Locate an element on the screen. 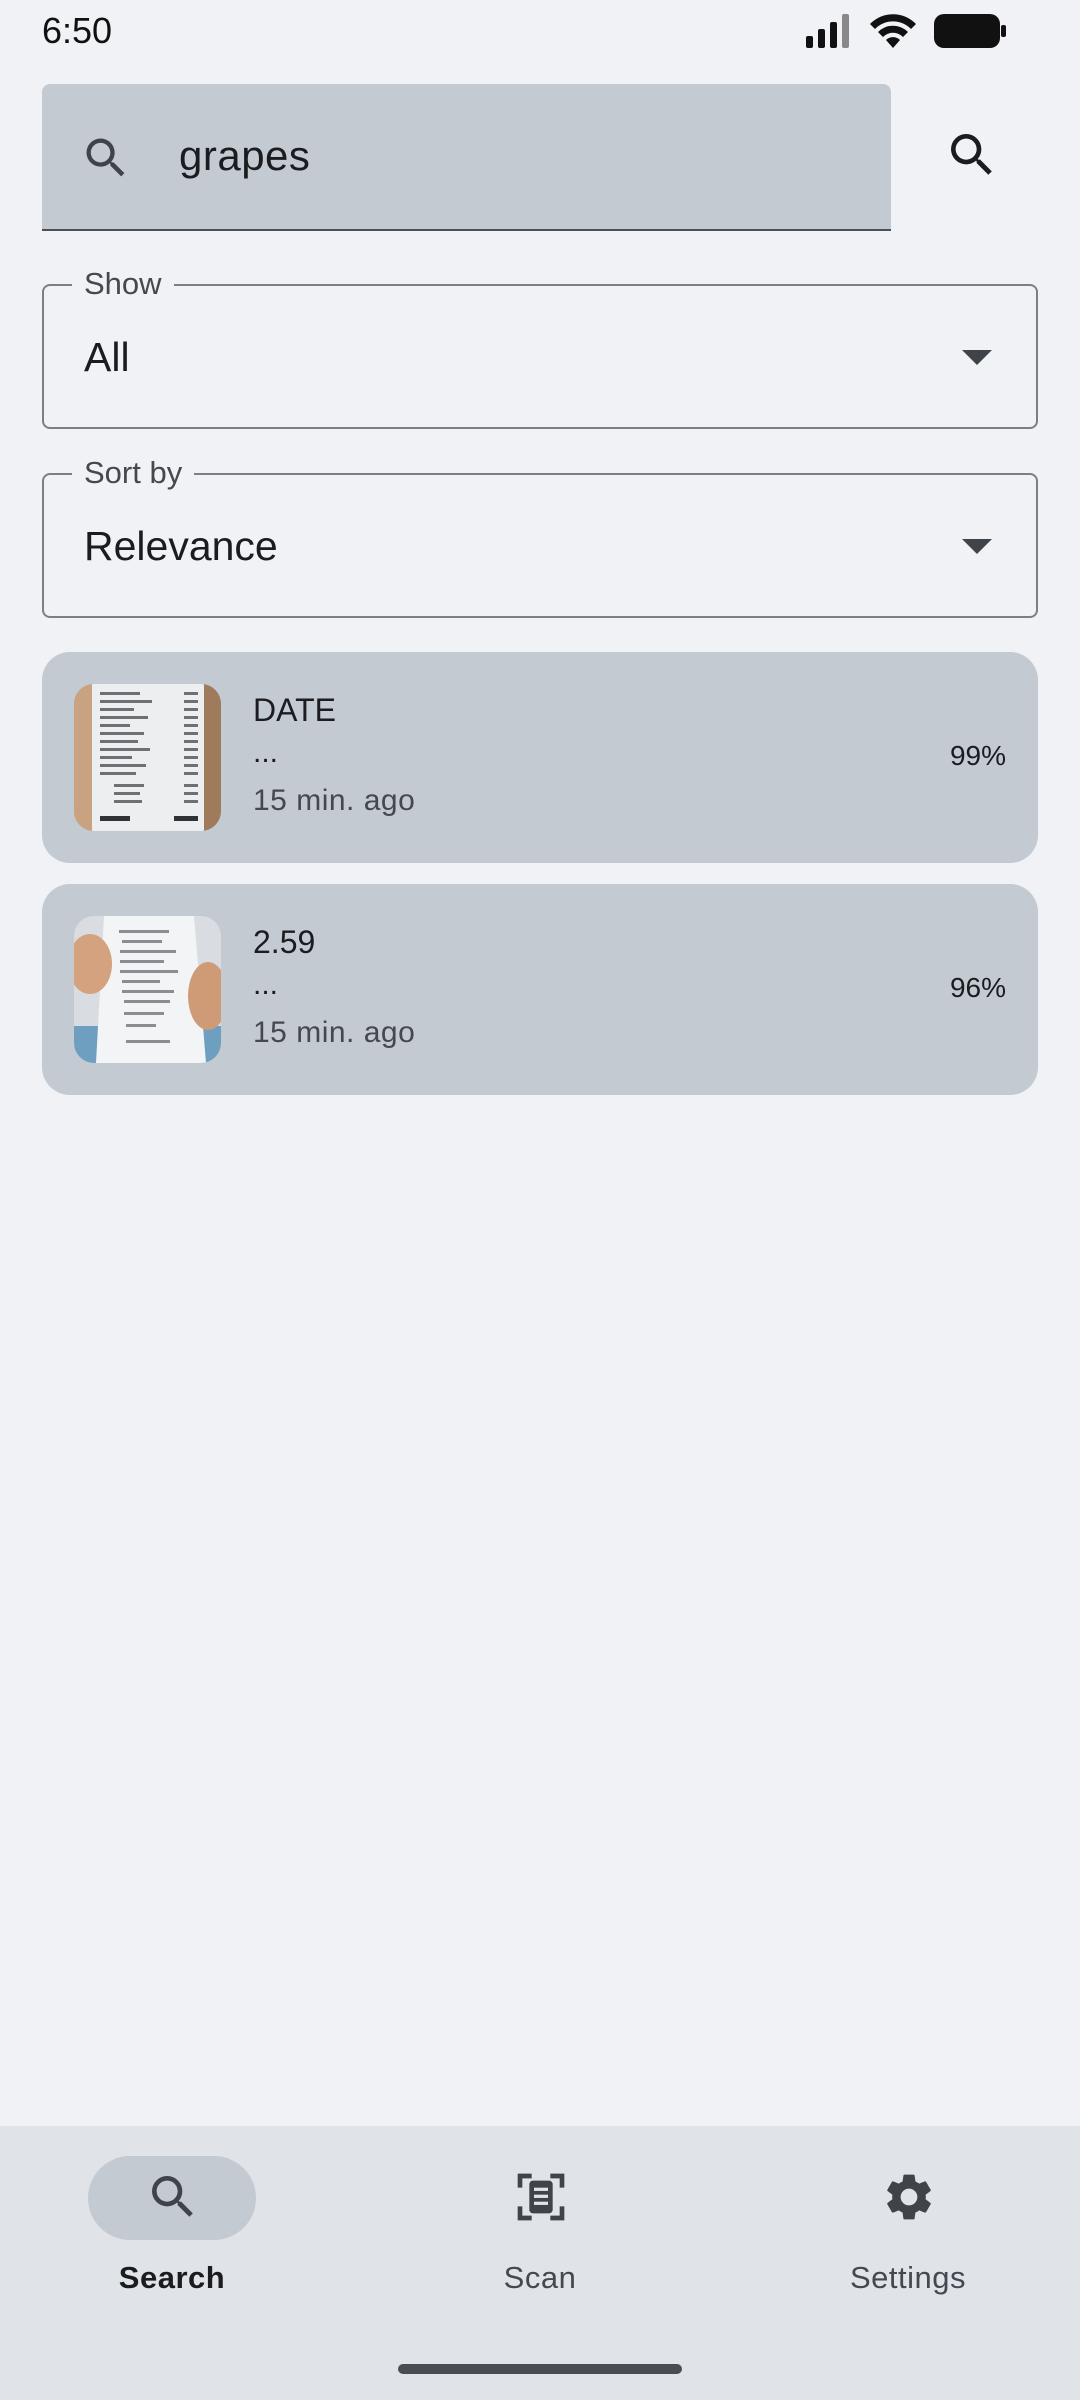 The width and height of the screenshot is (1080, 2400). battery-icon is located at coordinates (970, 31).